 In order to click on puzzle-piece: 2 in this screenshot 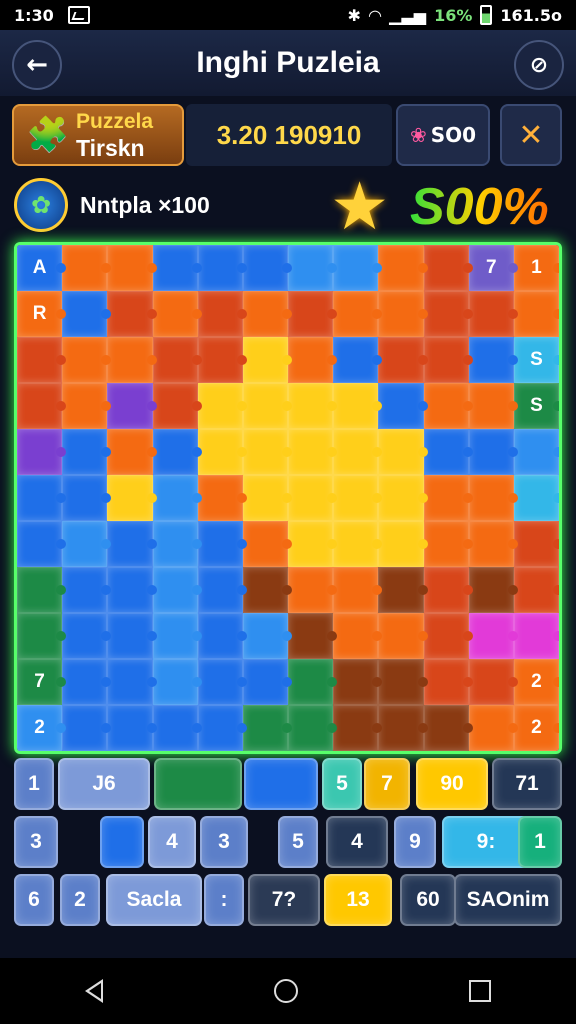, I will do `click(80, 900)`.